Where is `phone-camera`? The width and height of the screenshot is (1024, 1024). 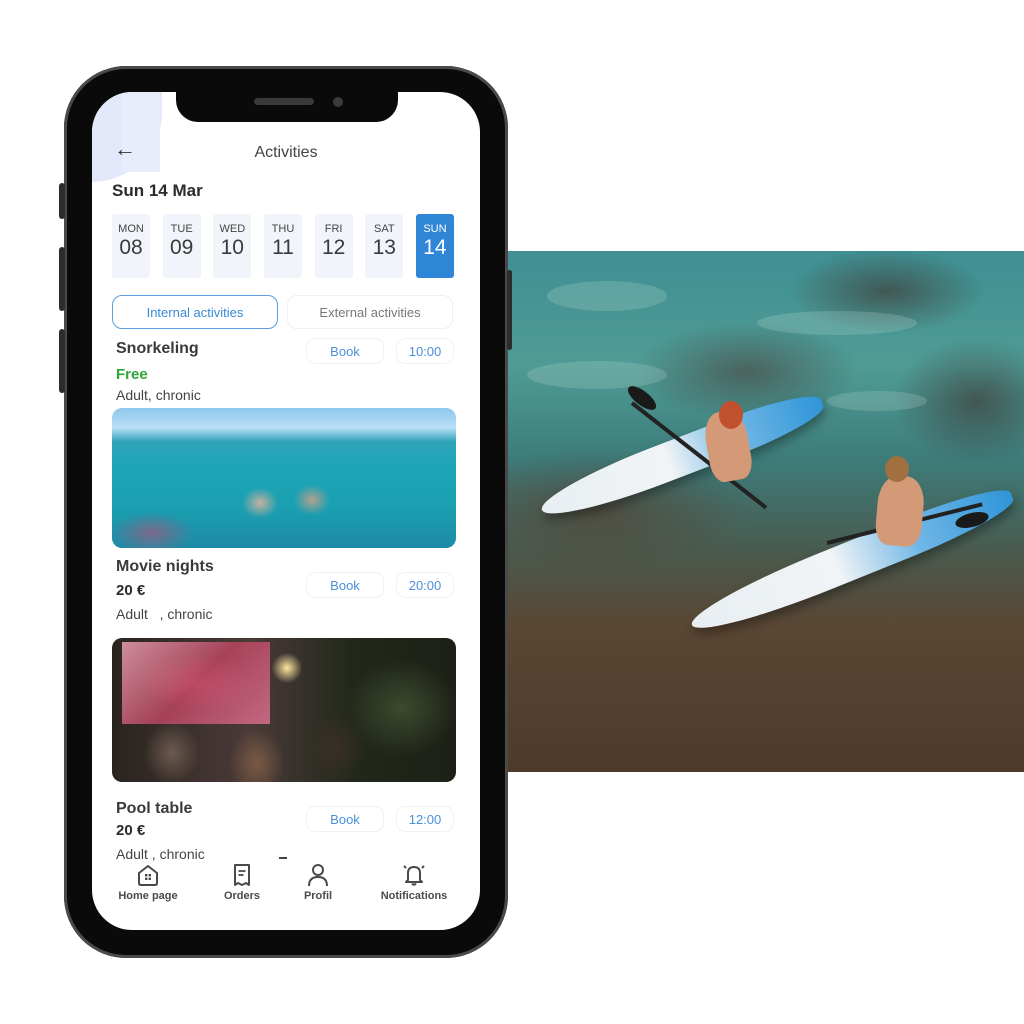
phone-camera is located at coordinates (338, 102).